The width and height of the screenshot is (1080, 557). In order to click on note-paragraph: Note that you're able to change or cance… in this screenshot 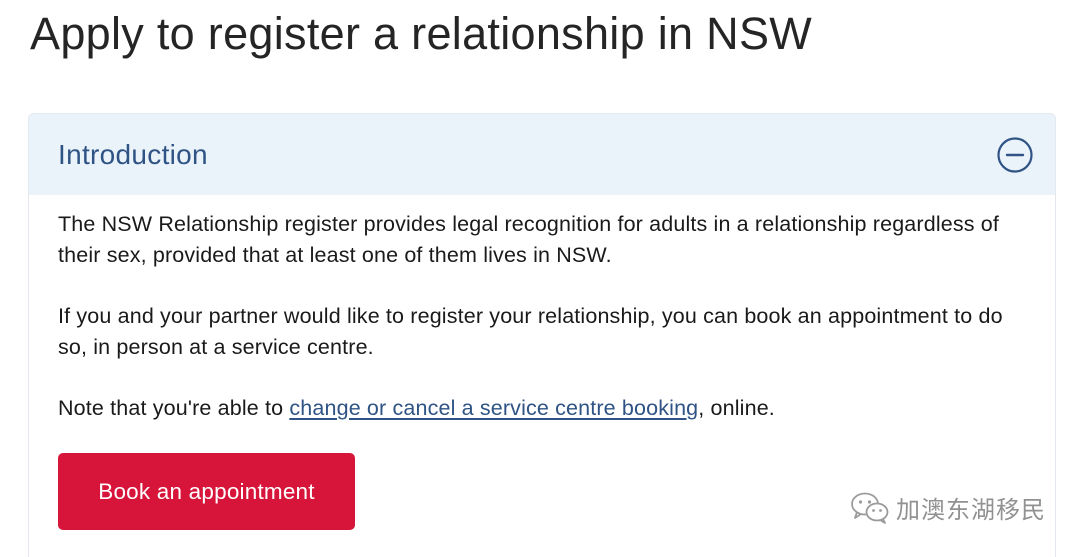, I will do `click(542, 408)`.